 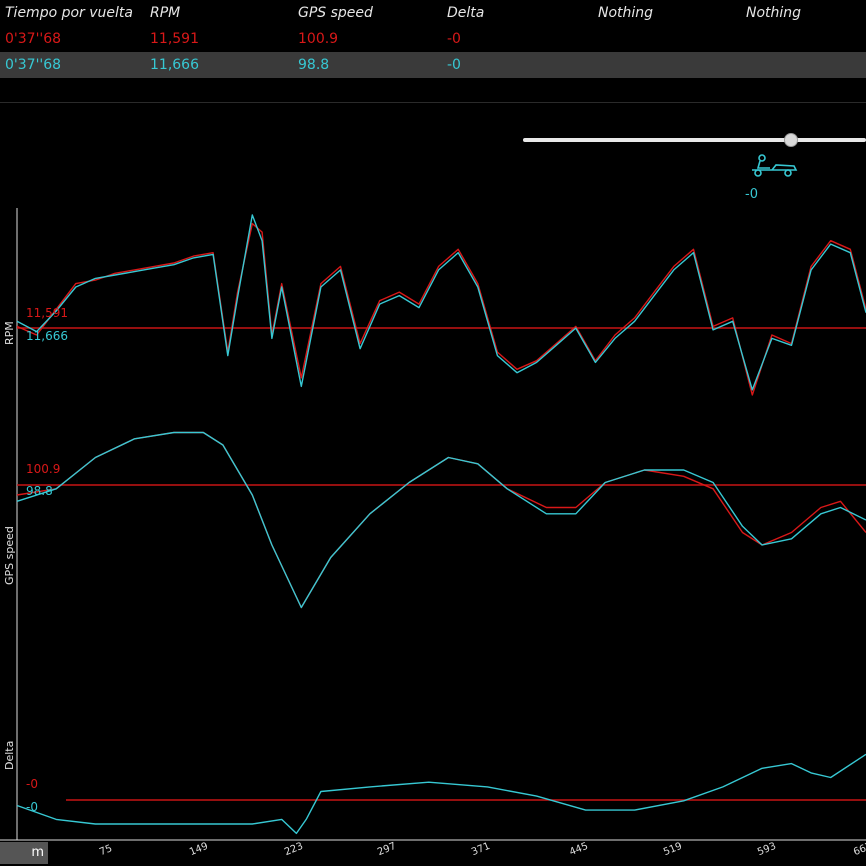 I want to click on xaxis-tick-519: 519, so click(x=673, y=849).